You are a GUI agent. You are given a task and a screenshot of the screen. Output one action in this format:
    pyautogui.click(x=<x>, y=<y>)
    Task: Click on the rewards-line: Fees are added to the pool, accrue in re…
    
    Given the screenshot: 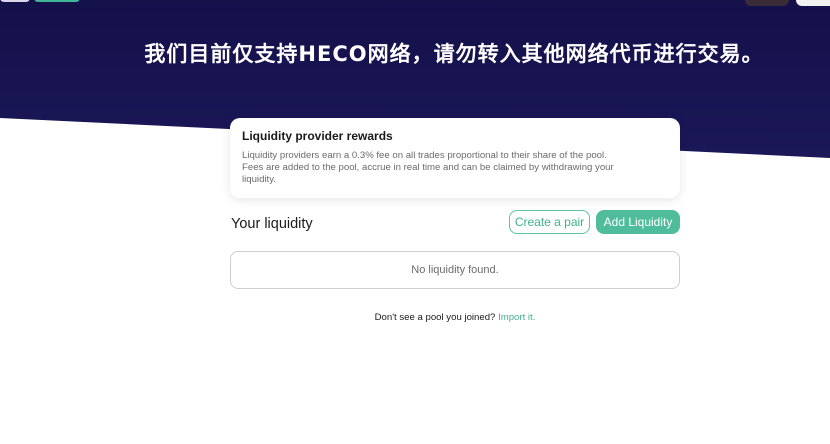 What is the action you would take?
    pyautogui.click(x=428, y=167)
    